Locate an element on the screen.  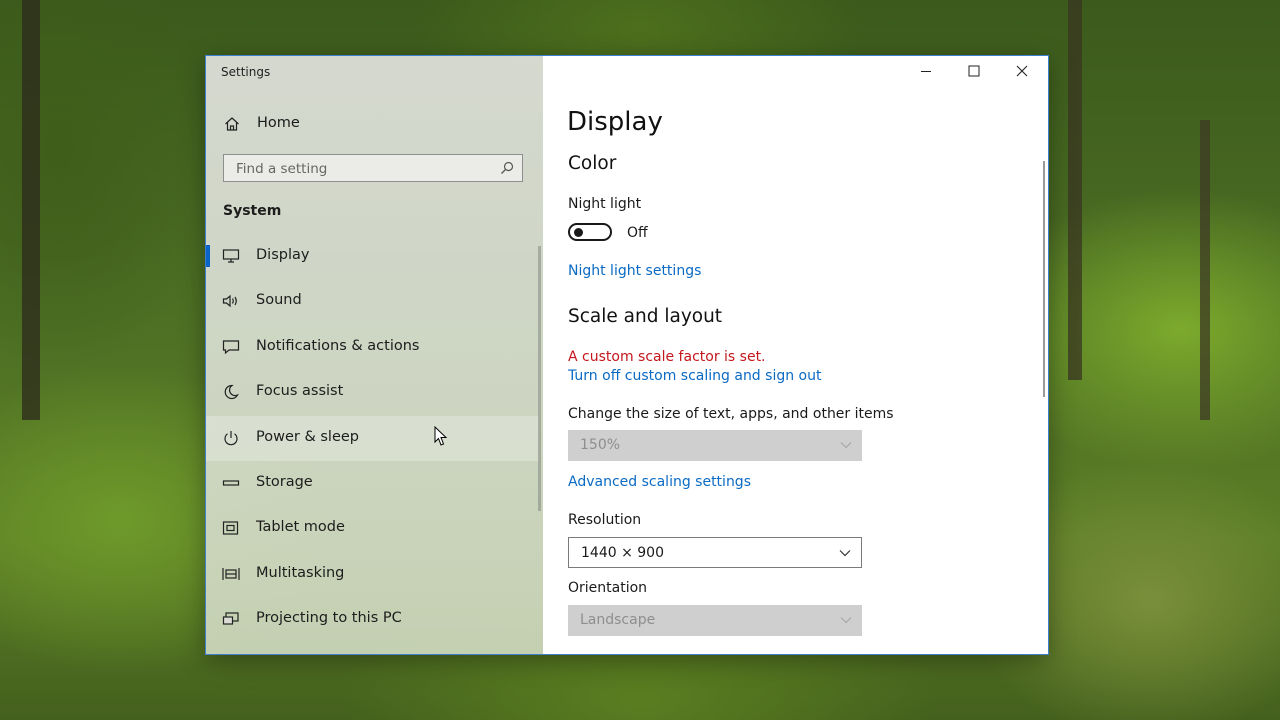
home-icon is located at coordinates (232, 124).